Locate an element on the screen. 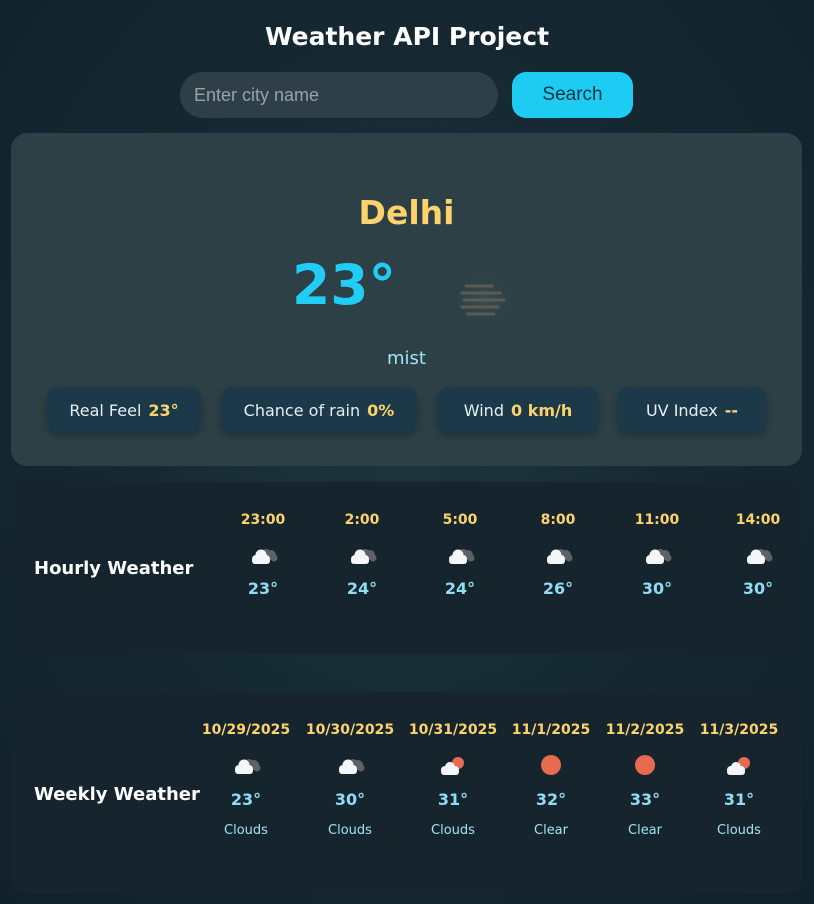  hourly-item: 11:00 30° is located at coordinates (657, 554).